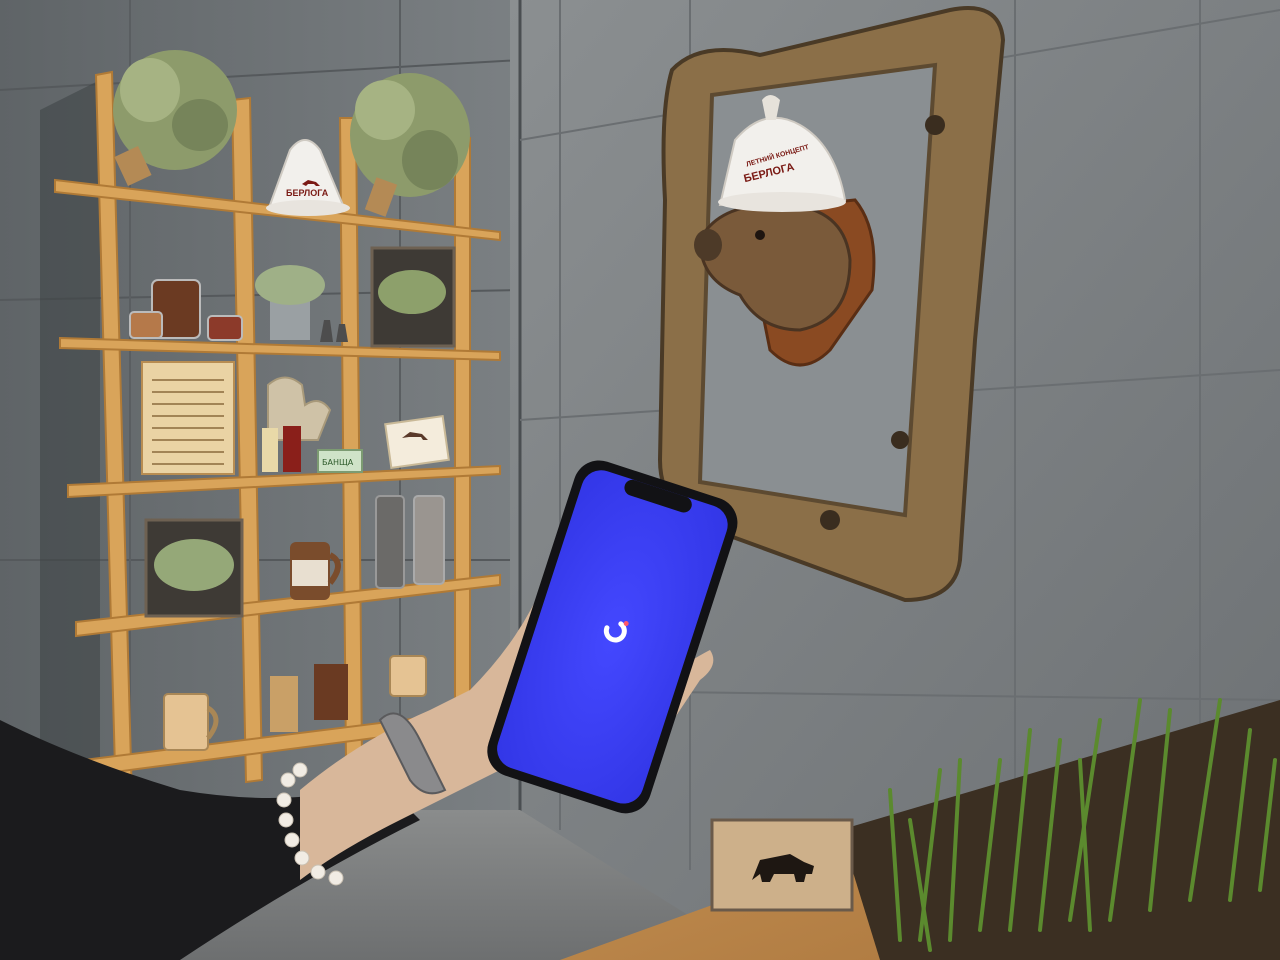 The width and height of the screenshot is (1280, 960). I want to click on basket-plant-bottom, so click(194, 568).